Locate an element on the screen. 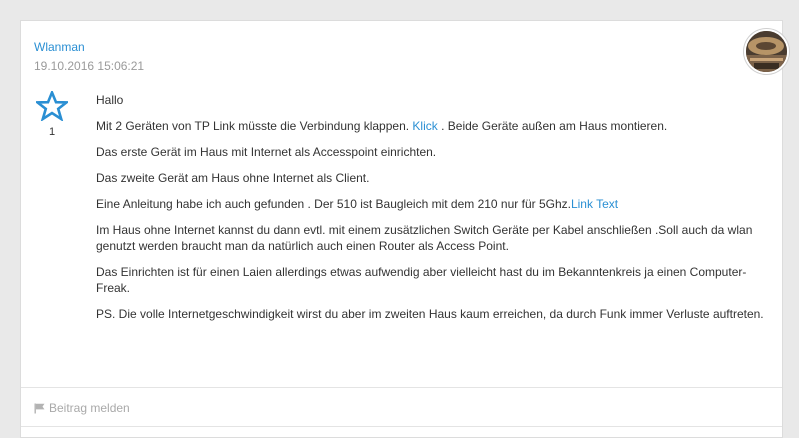  vote-widget: 1 is located at coordinates (52, 114).